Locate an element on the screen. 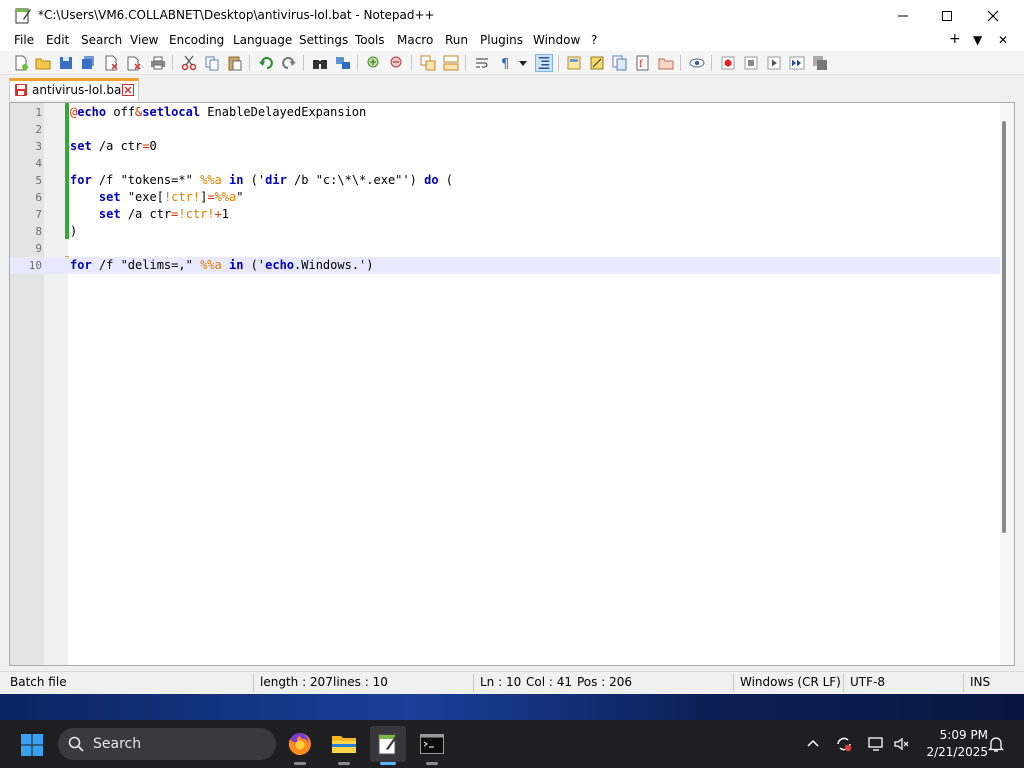  tab-antivirus-lol-bat: antivirus-lol.bat is located at coordinates (74, 89).